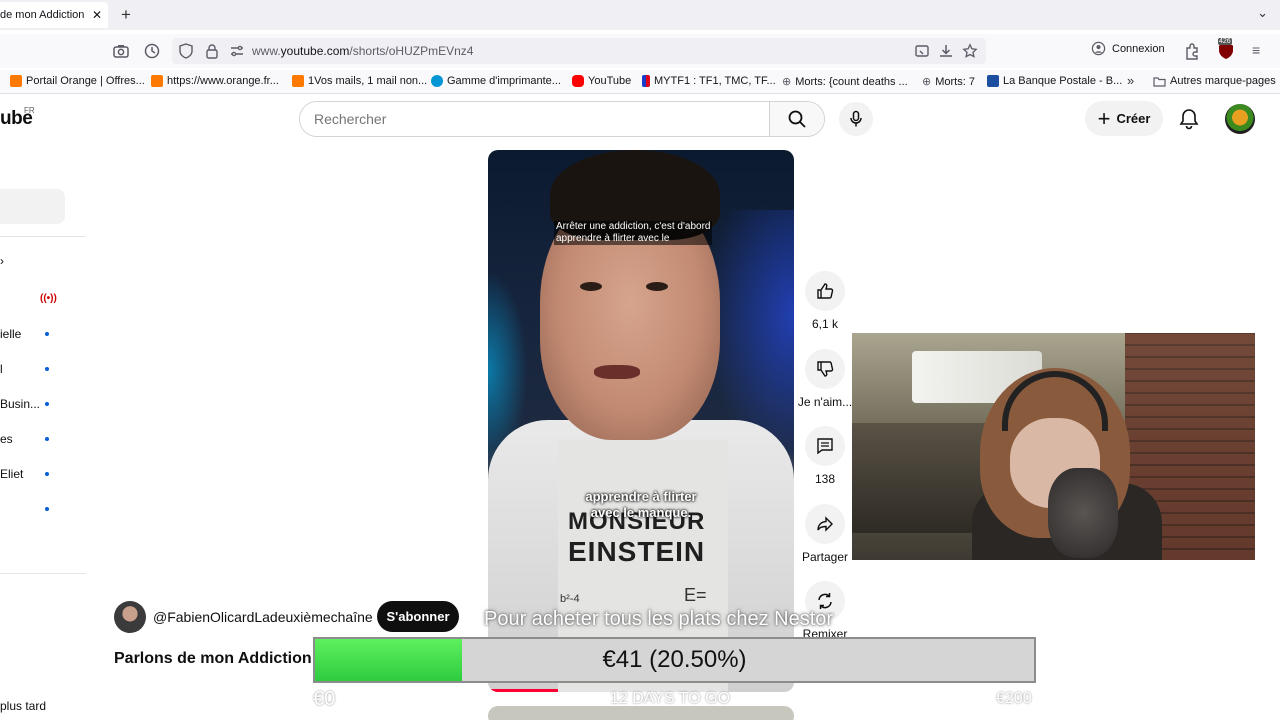 The image size is (1280, 720). What do you see at coordinates (1, 369) in the screenshot?
I see `sidebar-subscription-item: l` at bounding box center [1, 369].